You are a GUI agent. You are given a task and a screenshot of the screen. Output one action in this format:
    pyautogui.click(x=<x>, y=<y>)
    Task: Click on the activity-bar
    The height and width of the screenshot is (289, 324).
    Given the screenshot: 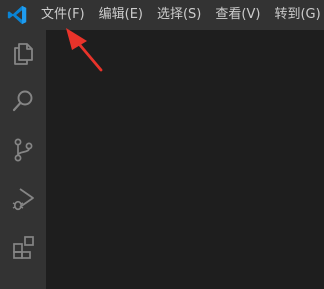 What is the action you would take?
    pyautogui.click(x=23, y=159)
    